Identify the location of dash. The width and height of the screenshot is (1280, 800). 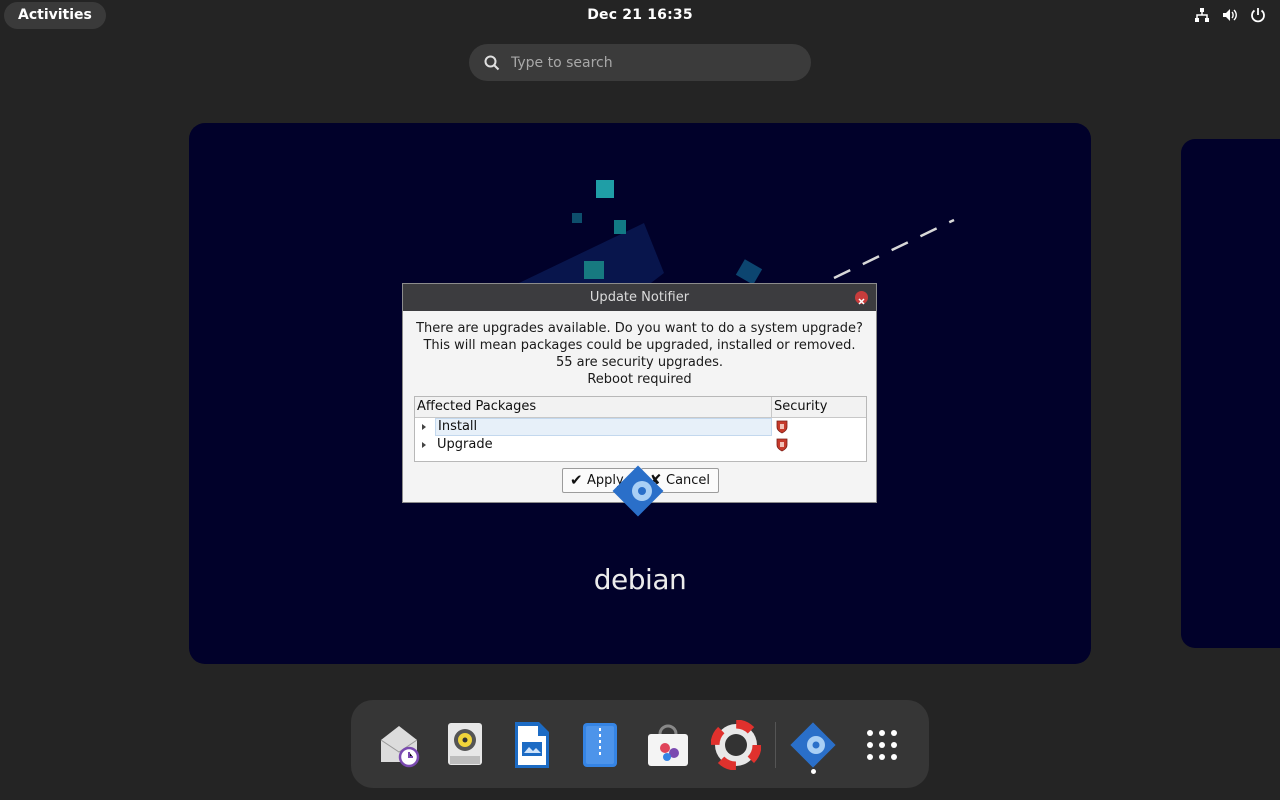
(640, 744).